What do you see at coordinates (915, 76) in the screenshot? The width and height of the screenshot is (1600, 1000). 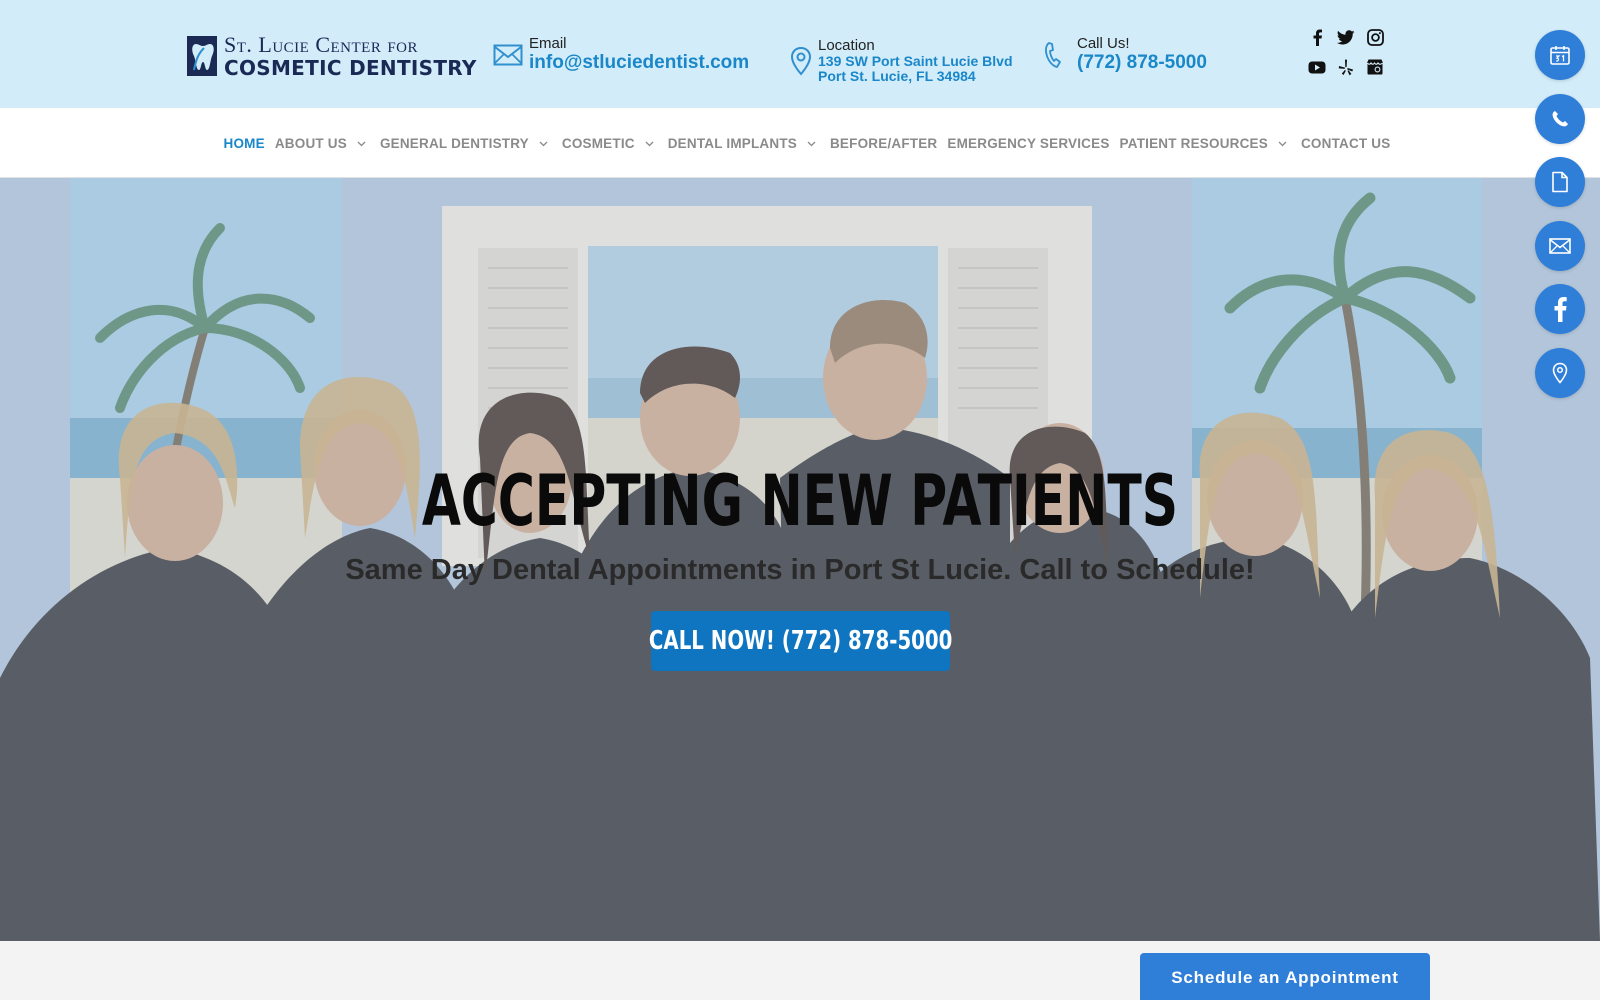 I see `address-line-2: Port St. Lucie, FL 34984` at bounding box center [915, 76].